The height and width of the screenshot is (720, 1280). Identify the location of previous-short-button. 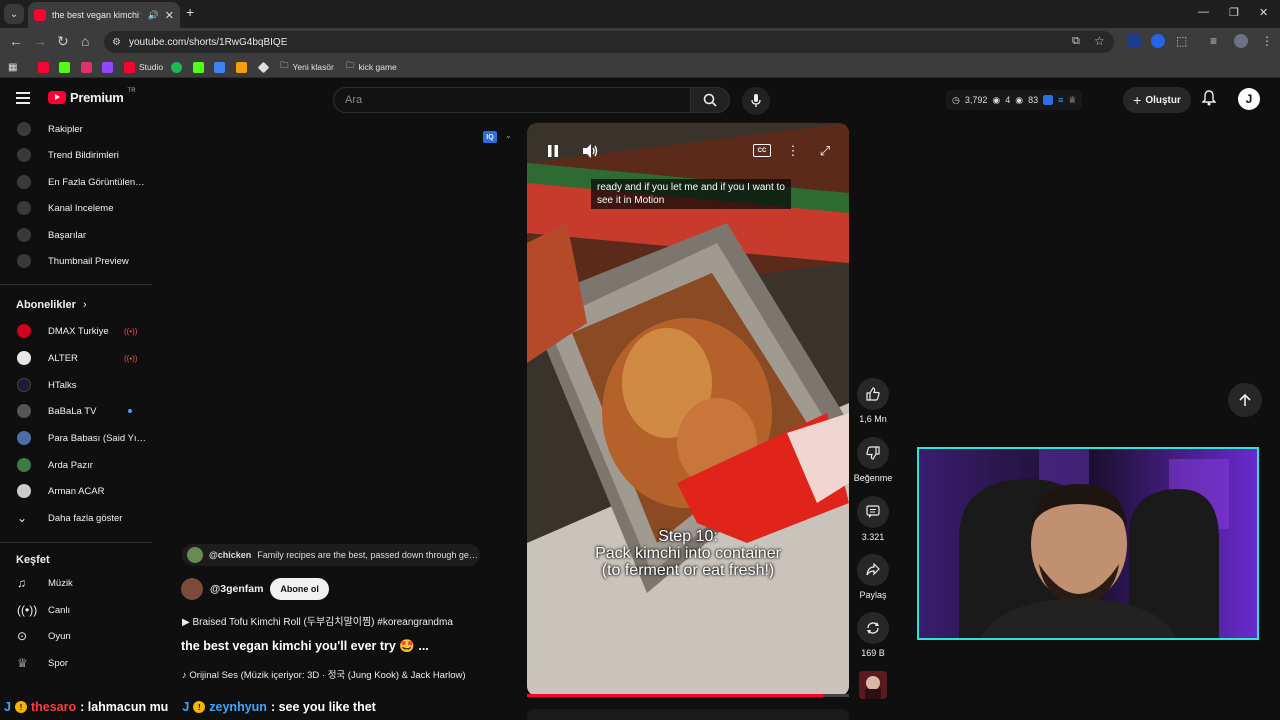
(1245, 400).